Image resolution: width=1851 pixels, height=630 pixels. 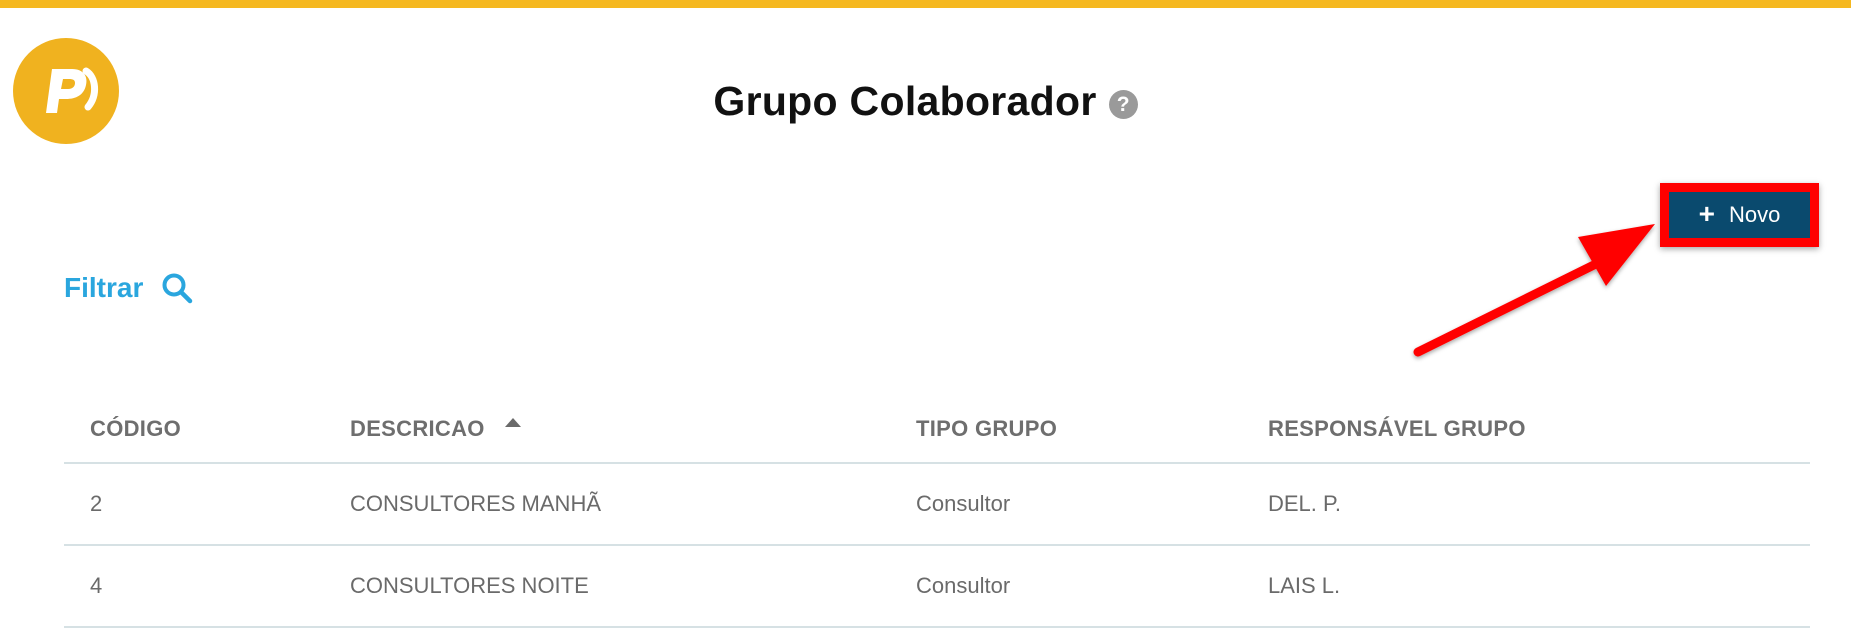 What do you see at coordinates (104, 287) in the screenshot?
I see `filter-label: Filtrar` at bounding box center [104, 287].